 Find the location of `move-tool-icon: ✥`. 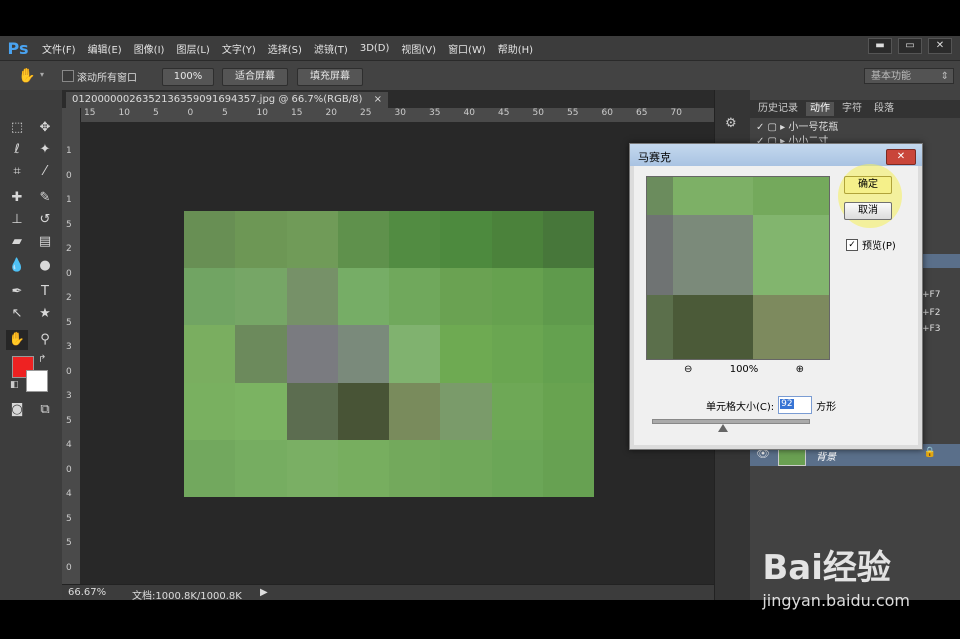

move-tool-icon: ✥ is located at coordinates (45, 128).